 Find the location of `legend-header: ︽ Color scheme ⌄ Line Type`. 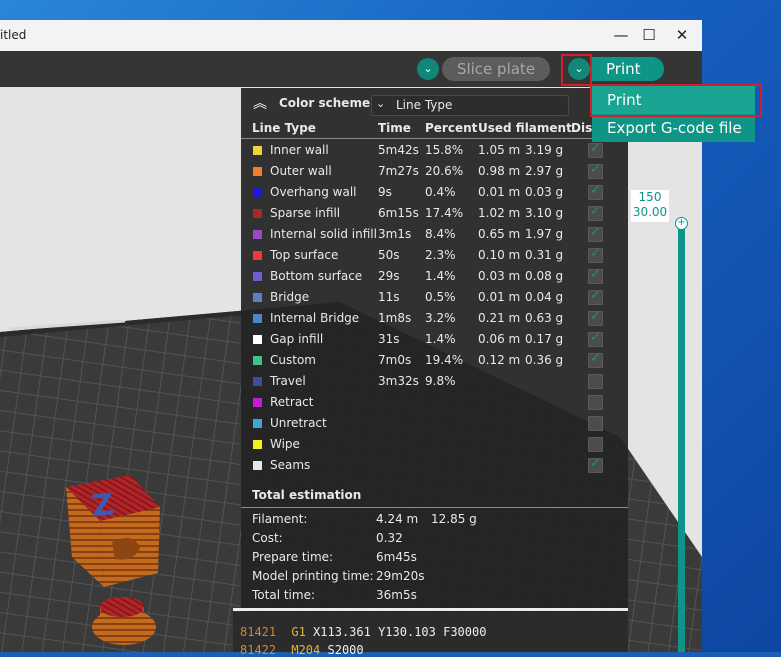

legend-header: ︽ Color scheme ⌄ Line Type is located at coordinates (434, 103).